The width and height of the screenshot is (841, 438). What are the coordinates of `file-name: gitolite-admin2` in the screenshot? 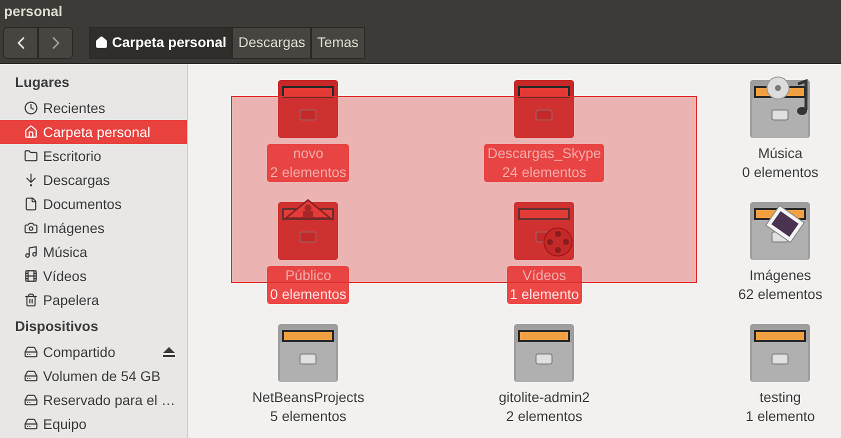 It's located at (544, 397).